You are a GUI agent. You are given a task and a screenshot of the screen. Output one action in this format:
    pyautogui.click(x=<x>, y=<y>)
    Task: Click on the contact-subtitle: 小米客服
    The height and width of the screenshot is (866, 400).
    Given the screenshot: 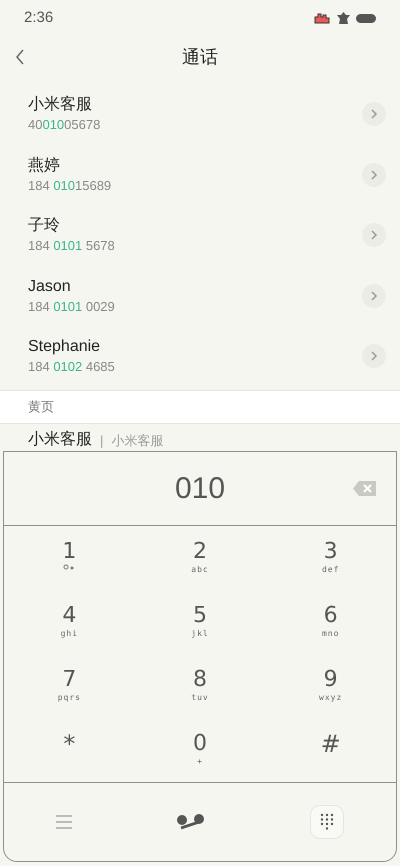 What is the action you would take?
    pyautogui.click(x=137, y=441)
    